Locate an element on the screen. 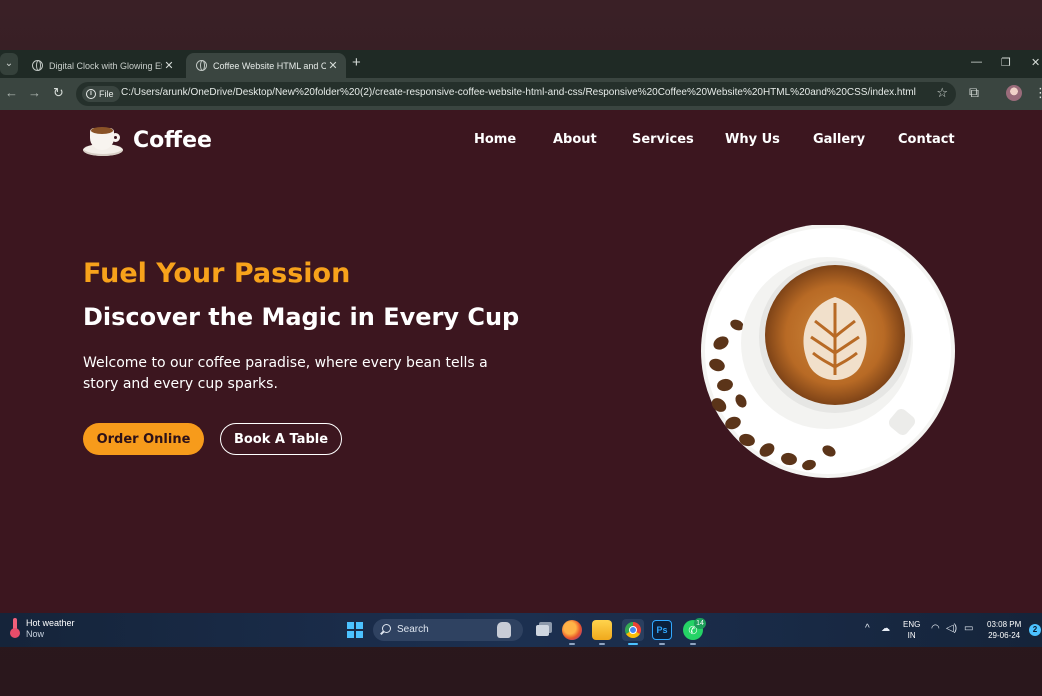 The height and width of the screenshot is (696, 1042). brand-name: Coffee is located at coordinates (172, 140).